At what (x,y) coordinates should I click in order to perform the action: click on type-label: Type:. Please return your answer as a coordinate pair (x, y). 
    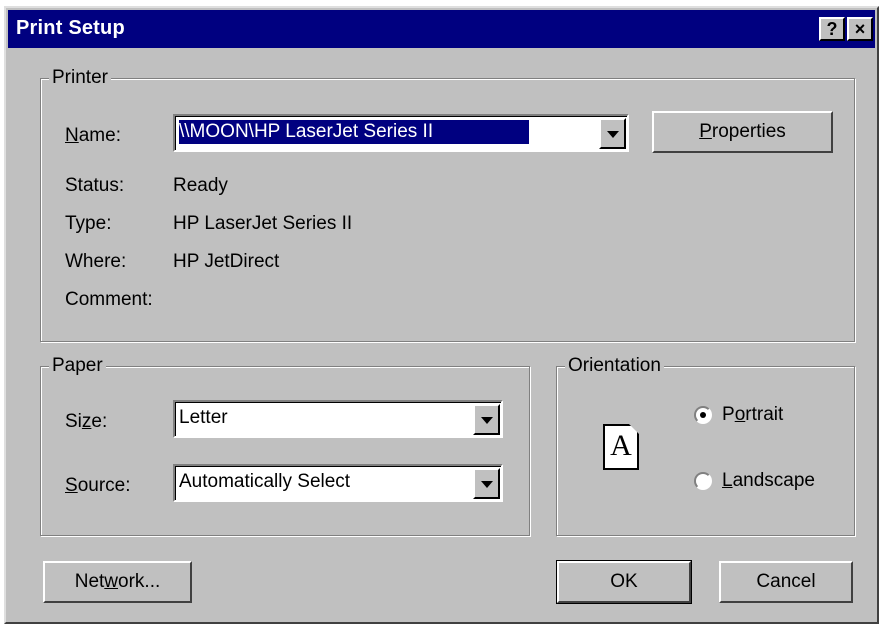
    Looking at the image, I should click on (88, 223).